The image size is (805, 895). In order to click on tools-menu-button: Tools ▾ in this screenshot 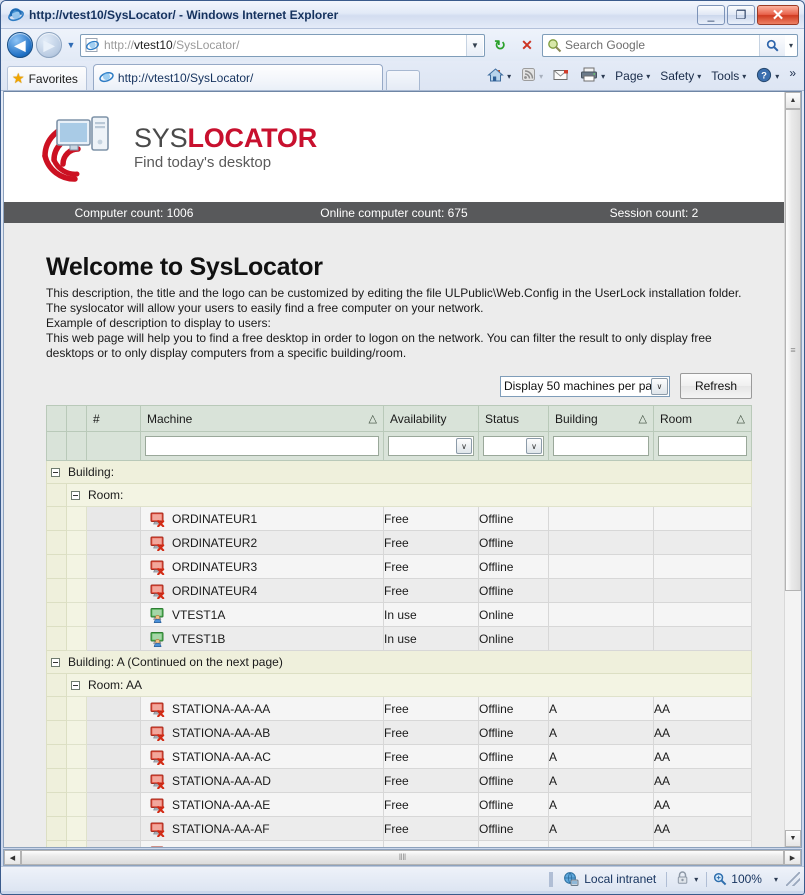, I will do `click(728, 76)`.